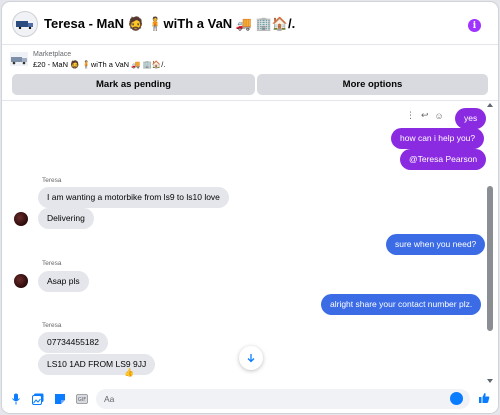  What do you see at coordinates (16, 399) in the screenshot?
I see `microphone-icon` at bounding box center [16, 399].